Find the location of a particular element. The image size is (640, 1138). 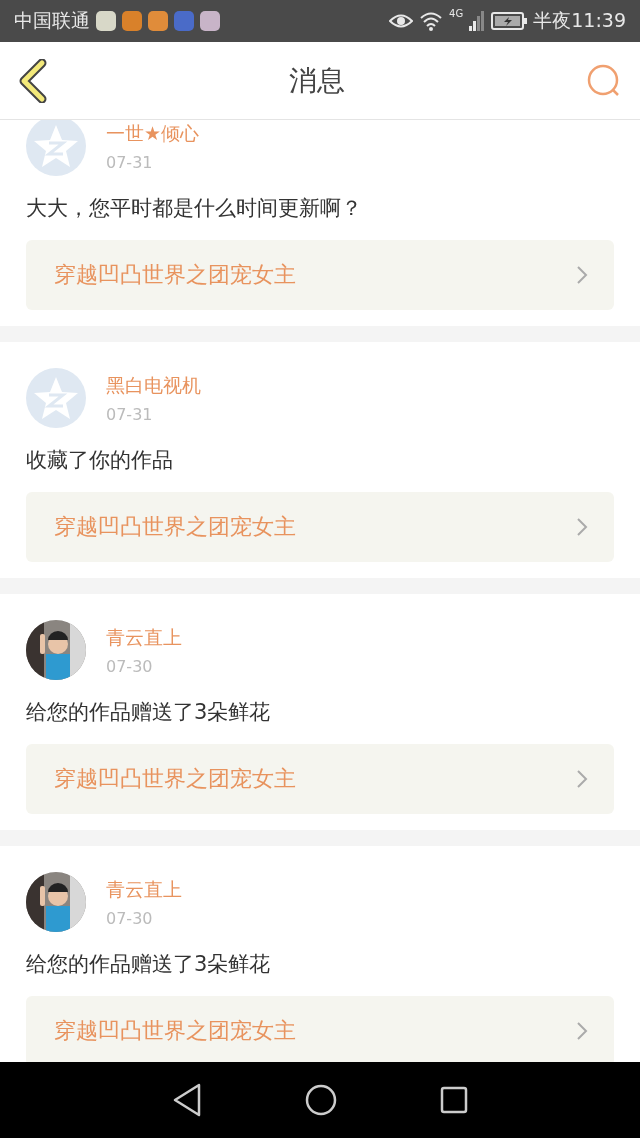

battery-icon is located at coordinates (509, 21).